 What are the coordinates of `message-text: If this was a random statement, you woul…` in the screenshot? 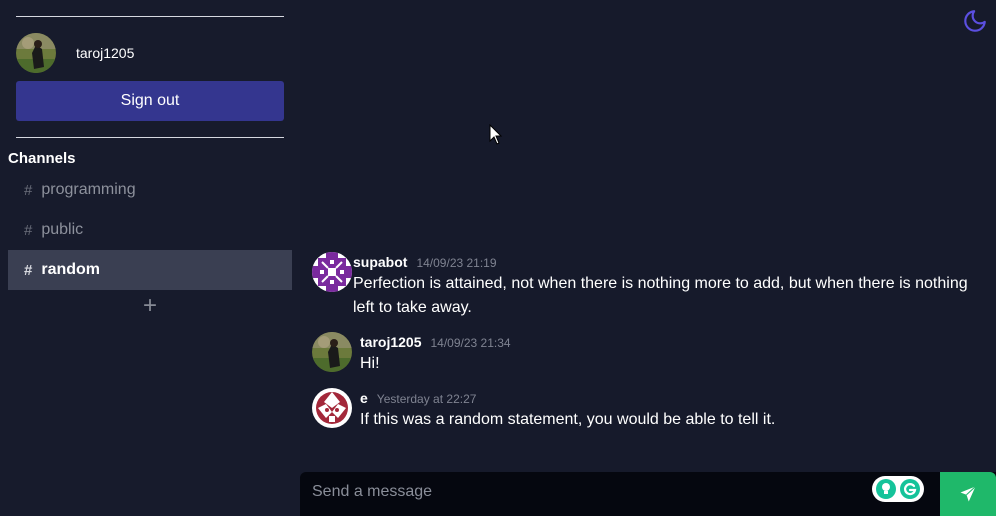 It's located at (568, 419).